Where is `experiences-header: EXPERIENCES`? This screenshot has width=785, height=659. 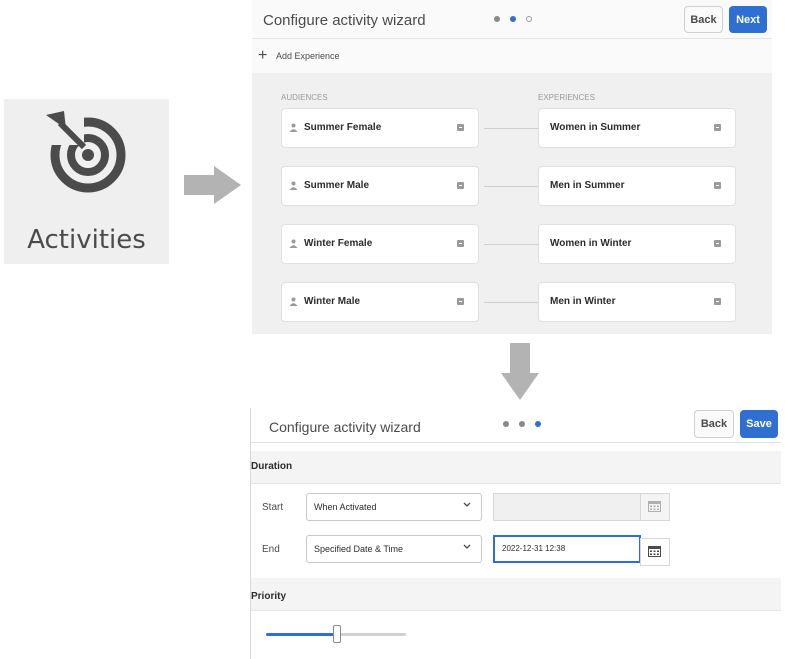 experiences-header: EXPERIENCES is located at coordinates (566, 97).